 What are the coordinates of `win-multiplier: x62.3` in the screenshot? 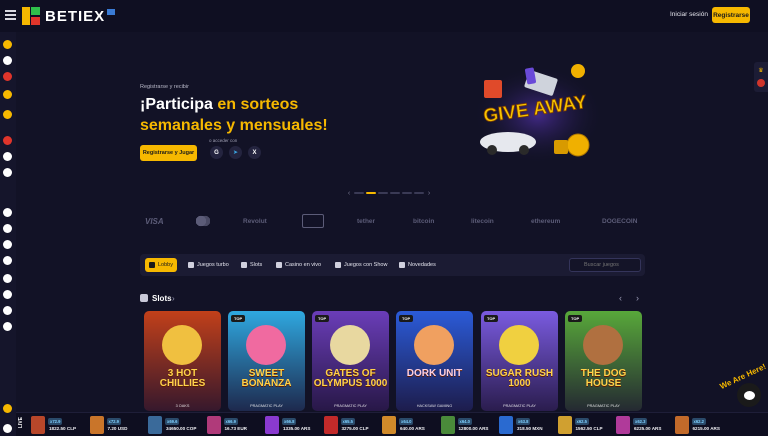 It's located at (640, 421).